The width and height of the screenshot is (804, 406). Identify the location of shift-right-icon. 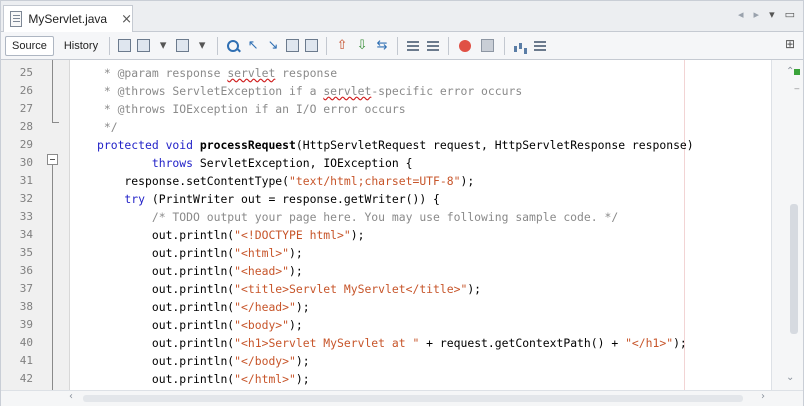
(433, 46).